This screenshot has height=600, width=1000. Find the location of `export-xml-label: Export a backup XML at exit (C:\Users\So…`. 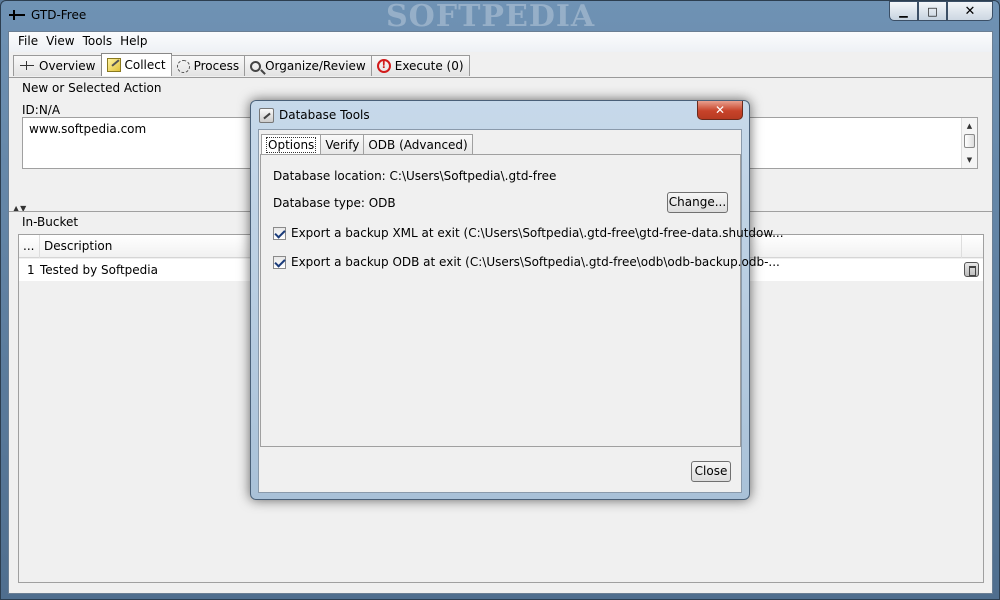

export-xml-label: Export a backup XML at exit (C:\Users\So… is located at coordinates (537, 233).